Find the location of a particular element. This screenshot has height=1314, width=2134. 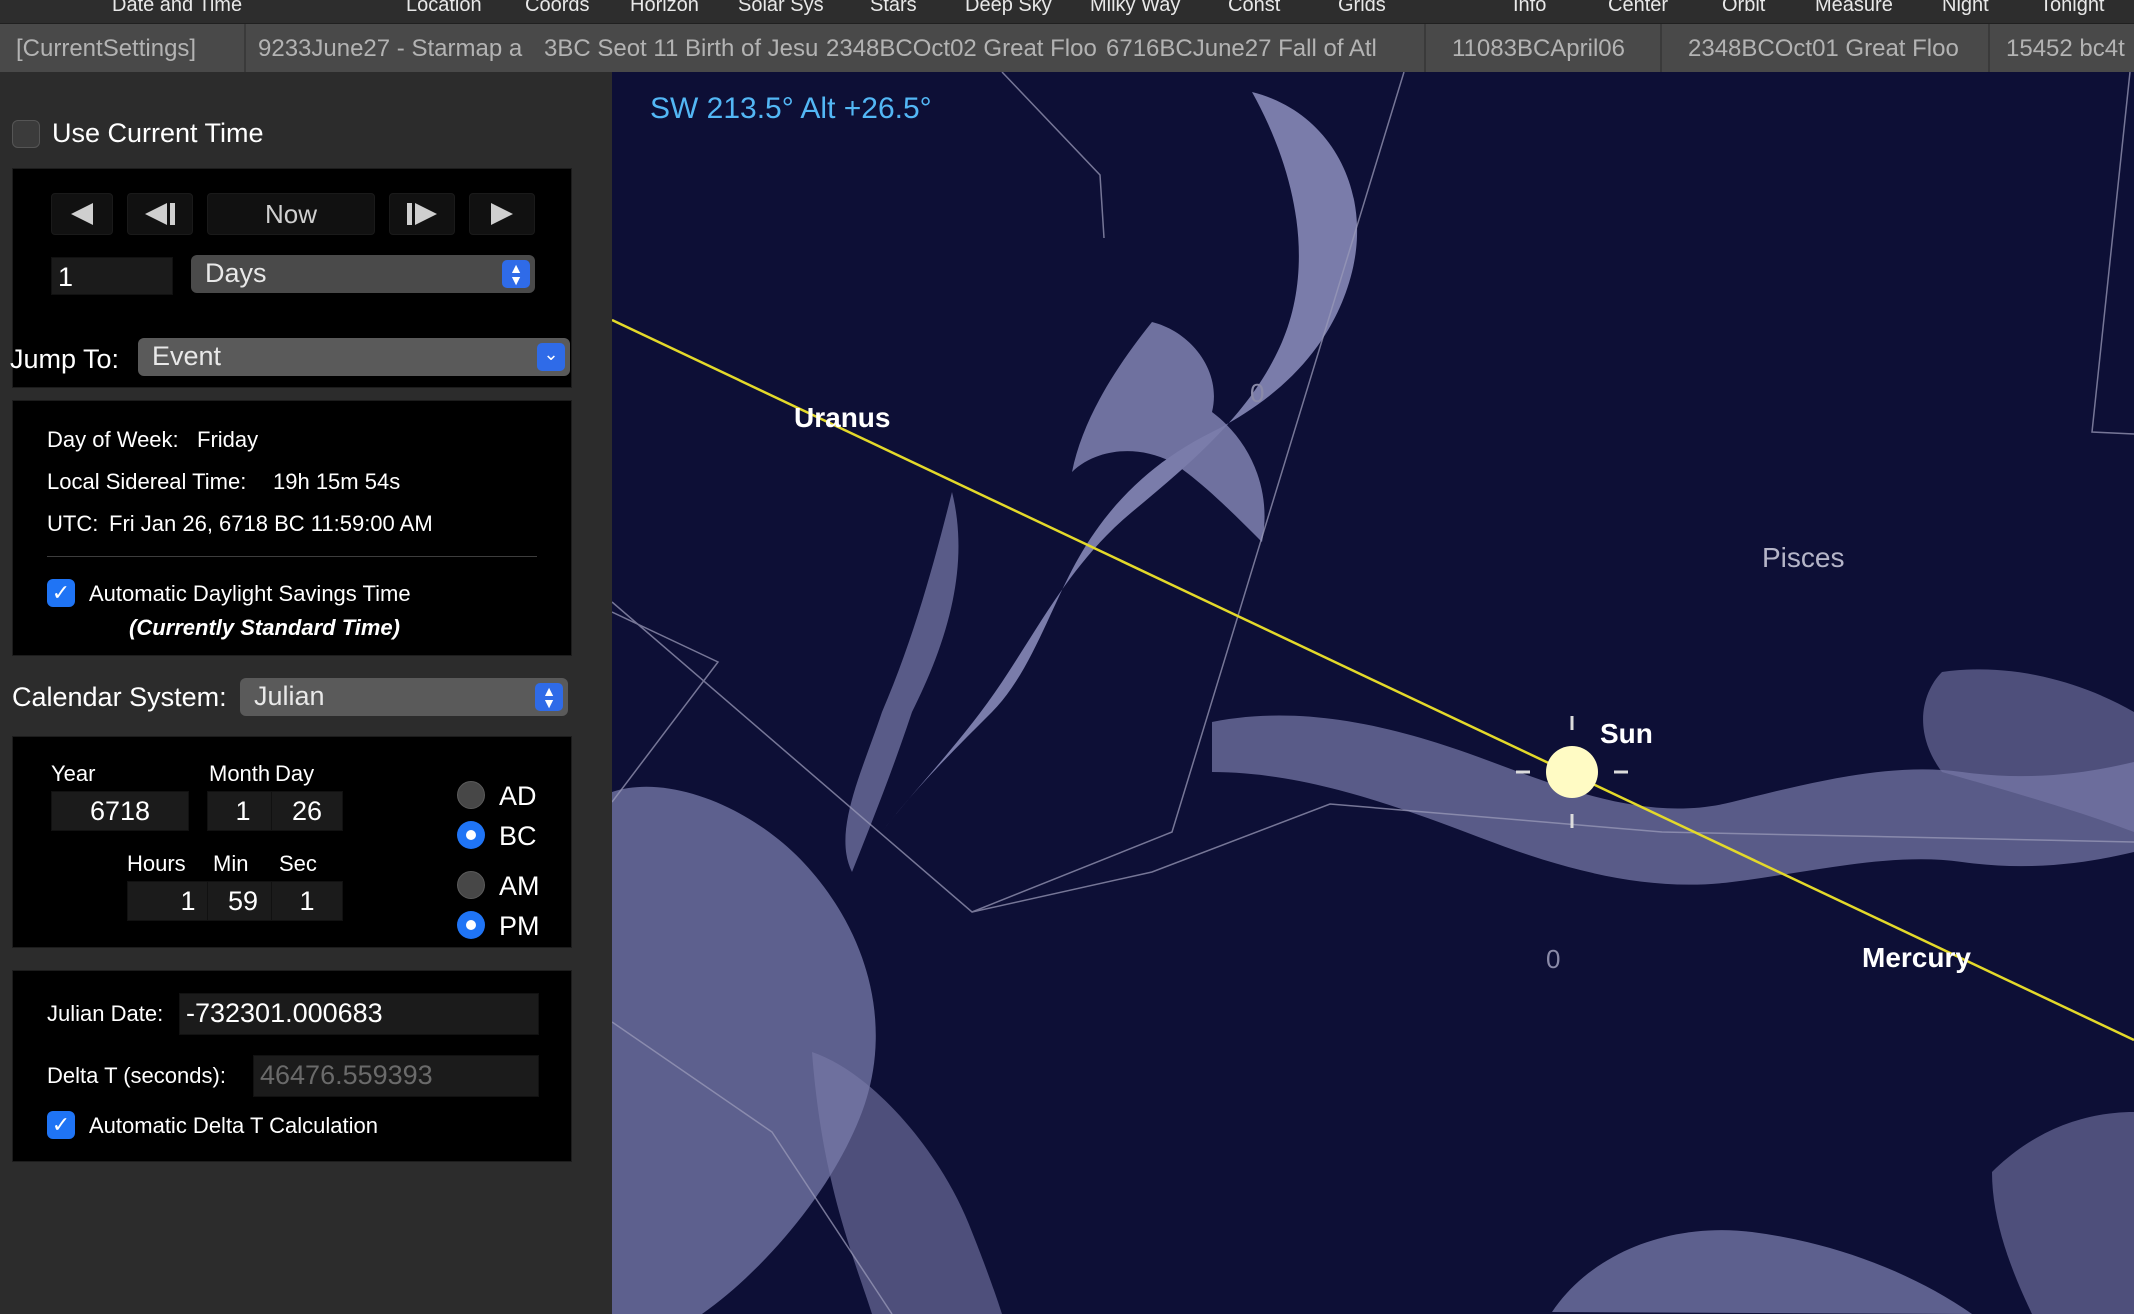

toolbar-center: Center is located at coordinates (1638, 8).